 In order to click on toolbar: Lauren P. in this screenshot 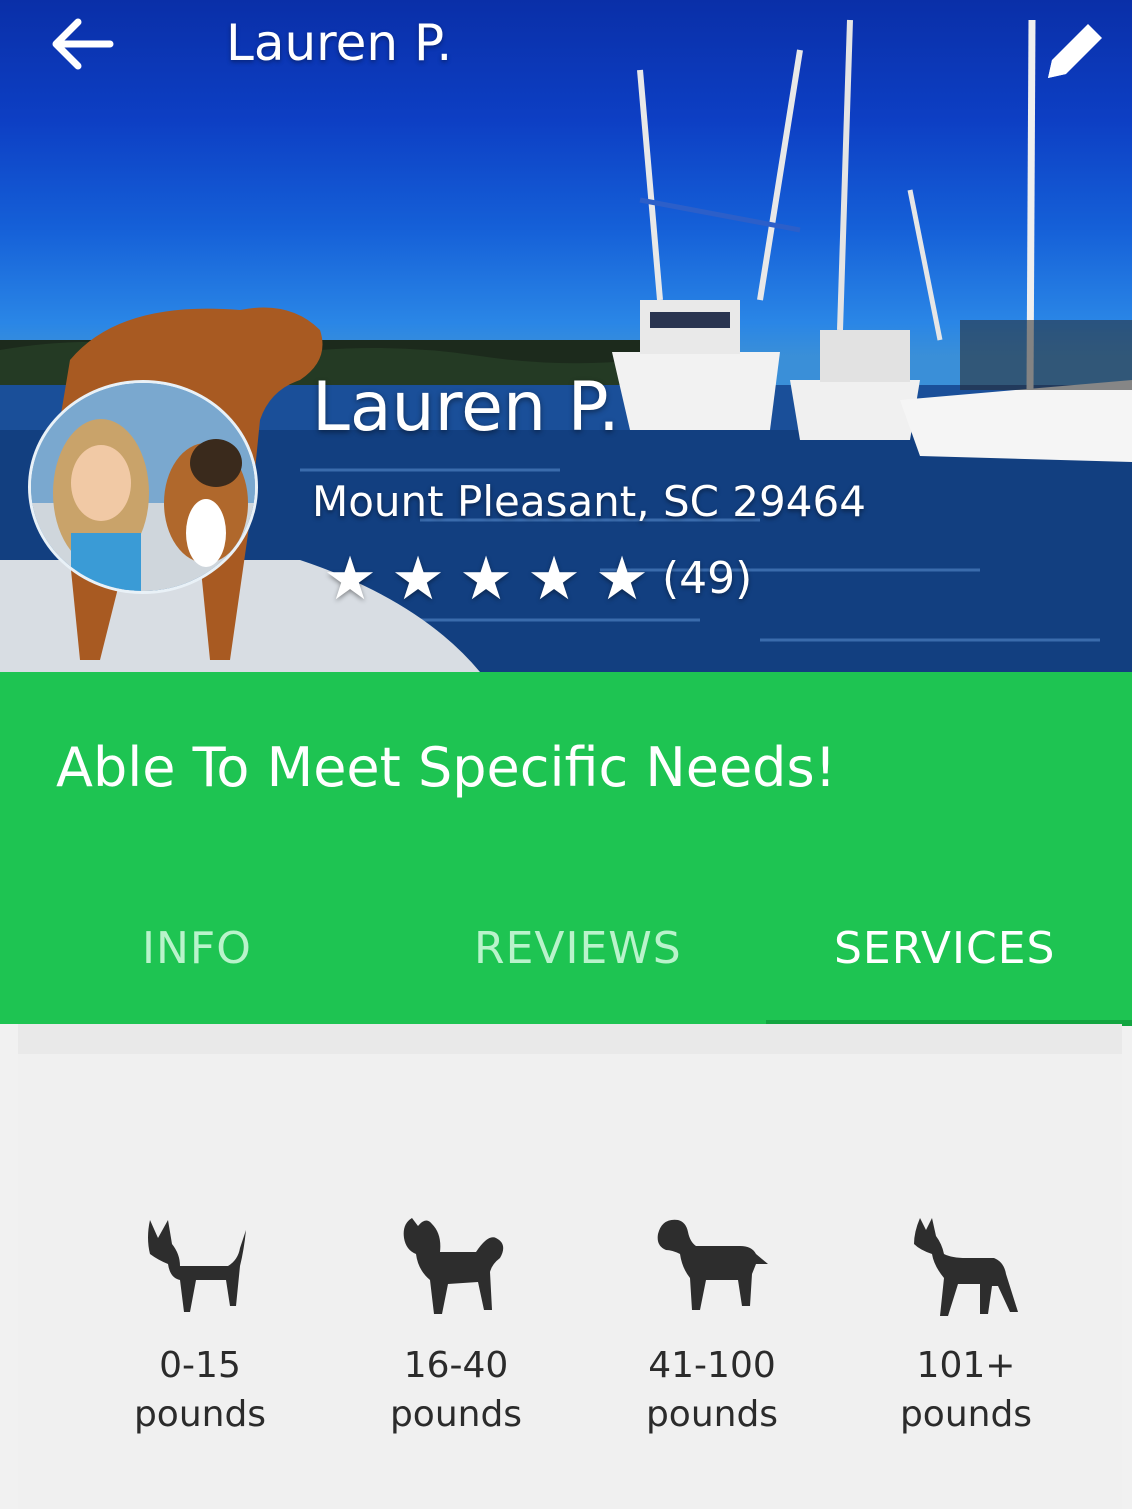, I will do `click(566, 48)`.